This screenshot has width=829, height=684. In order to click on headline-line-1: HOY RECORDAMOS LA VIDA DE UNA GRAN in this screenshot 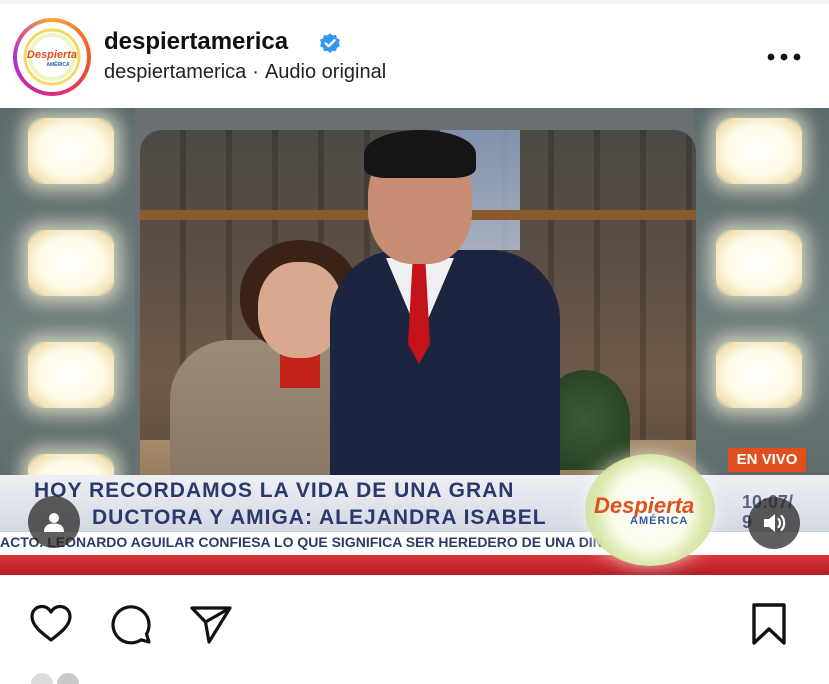, I will do `click(274, 490)`.